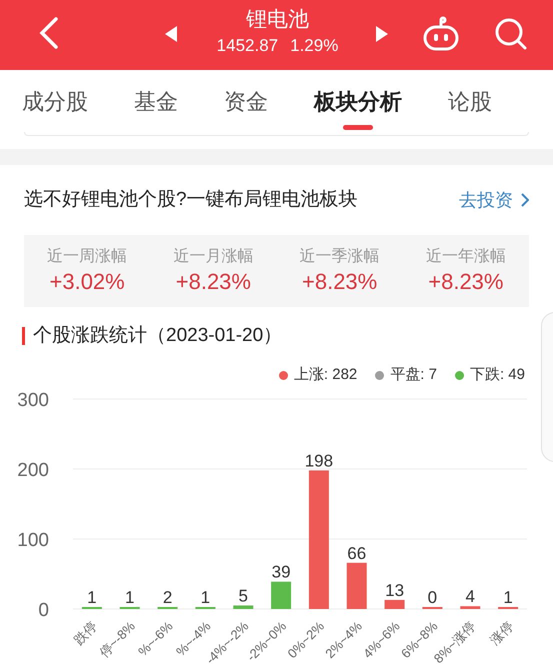 Image resolution: width=553 pixels, height=669 pixels. What do you see at coordinates (358, 101) in the screenshot?
I see `tab: 板块分析` at bounding box center [358, 101].